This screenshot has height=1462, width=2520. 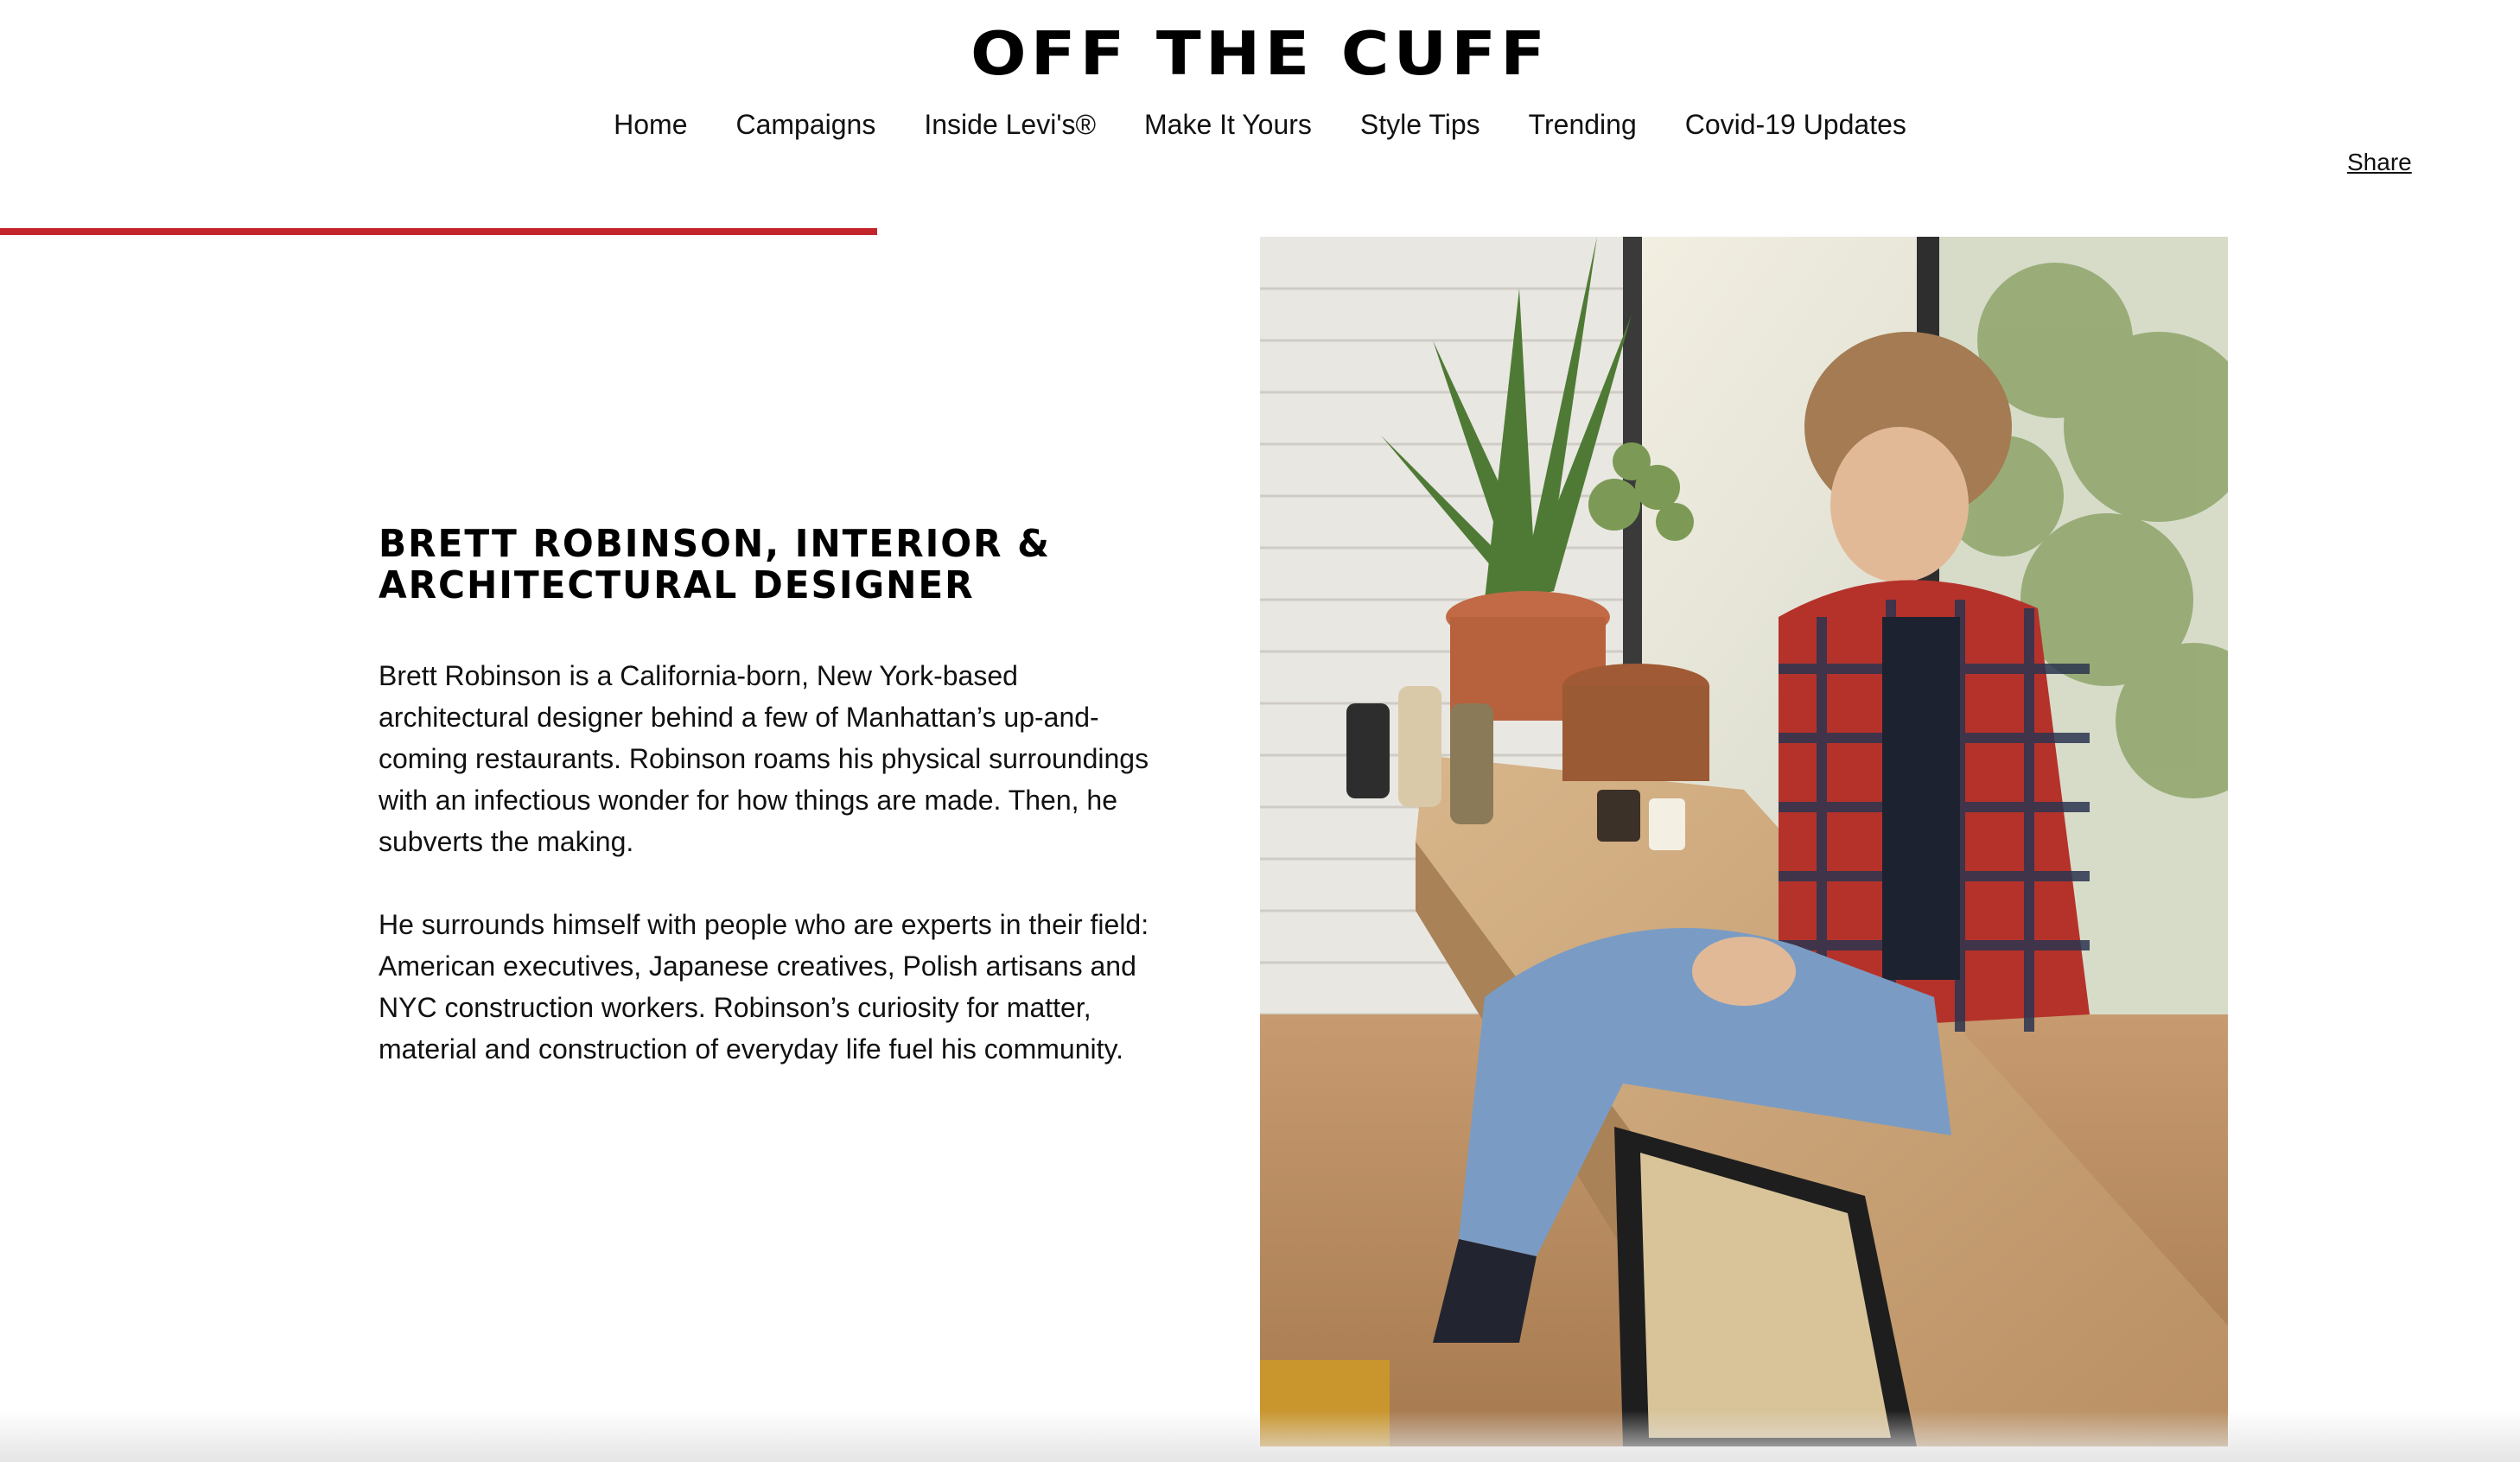 I want to click on nav-link-covid-19-updates: Covid-19 Updates, so click(x=1795, y=124).